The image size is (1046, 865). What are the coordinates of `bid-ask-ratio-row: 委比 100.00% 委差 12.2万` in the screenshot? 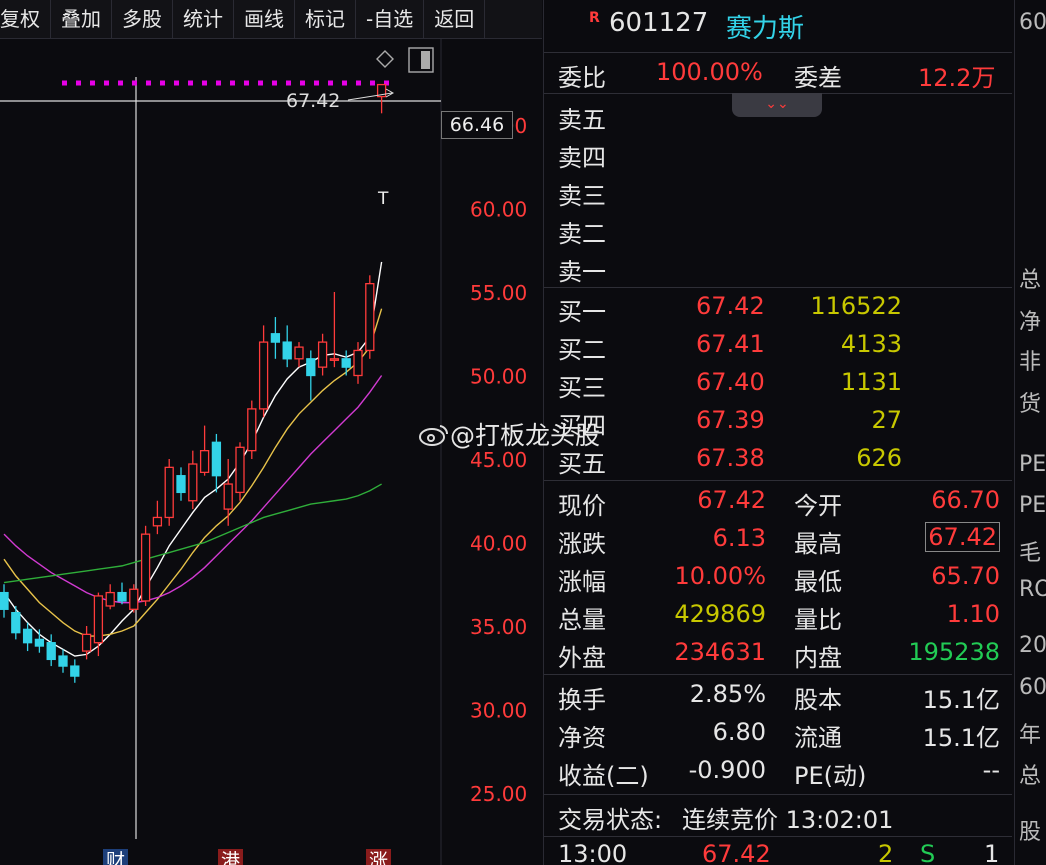 It's located at (779, 75).